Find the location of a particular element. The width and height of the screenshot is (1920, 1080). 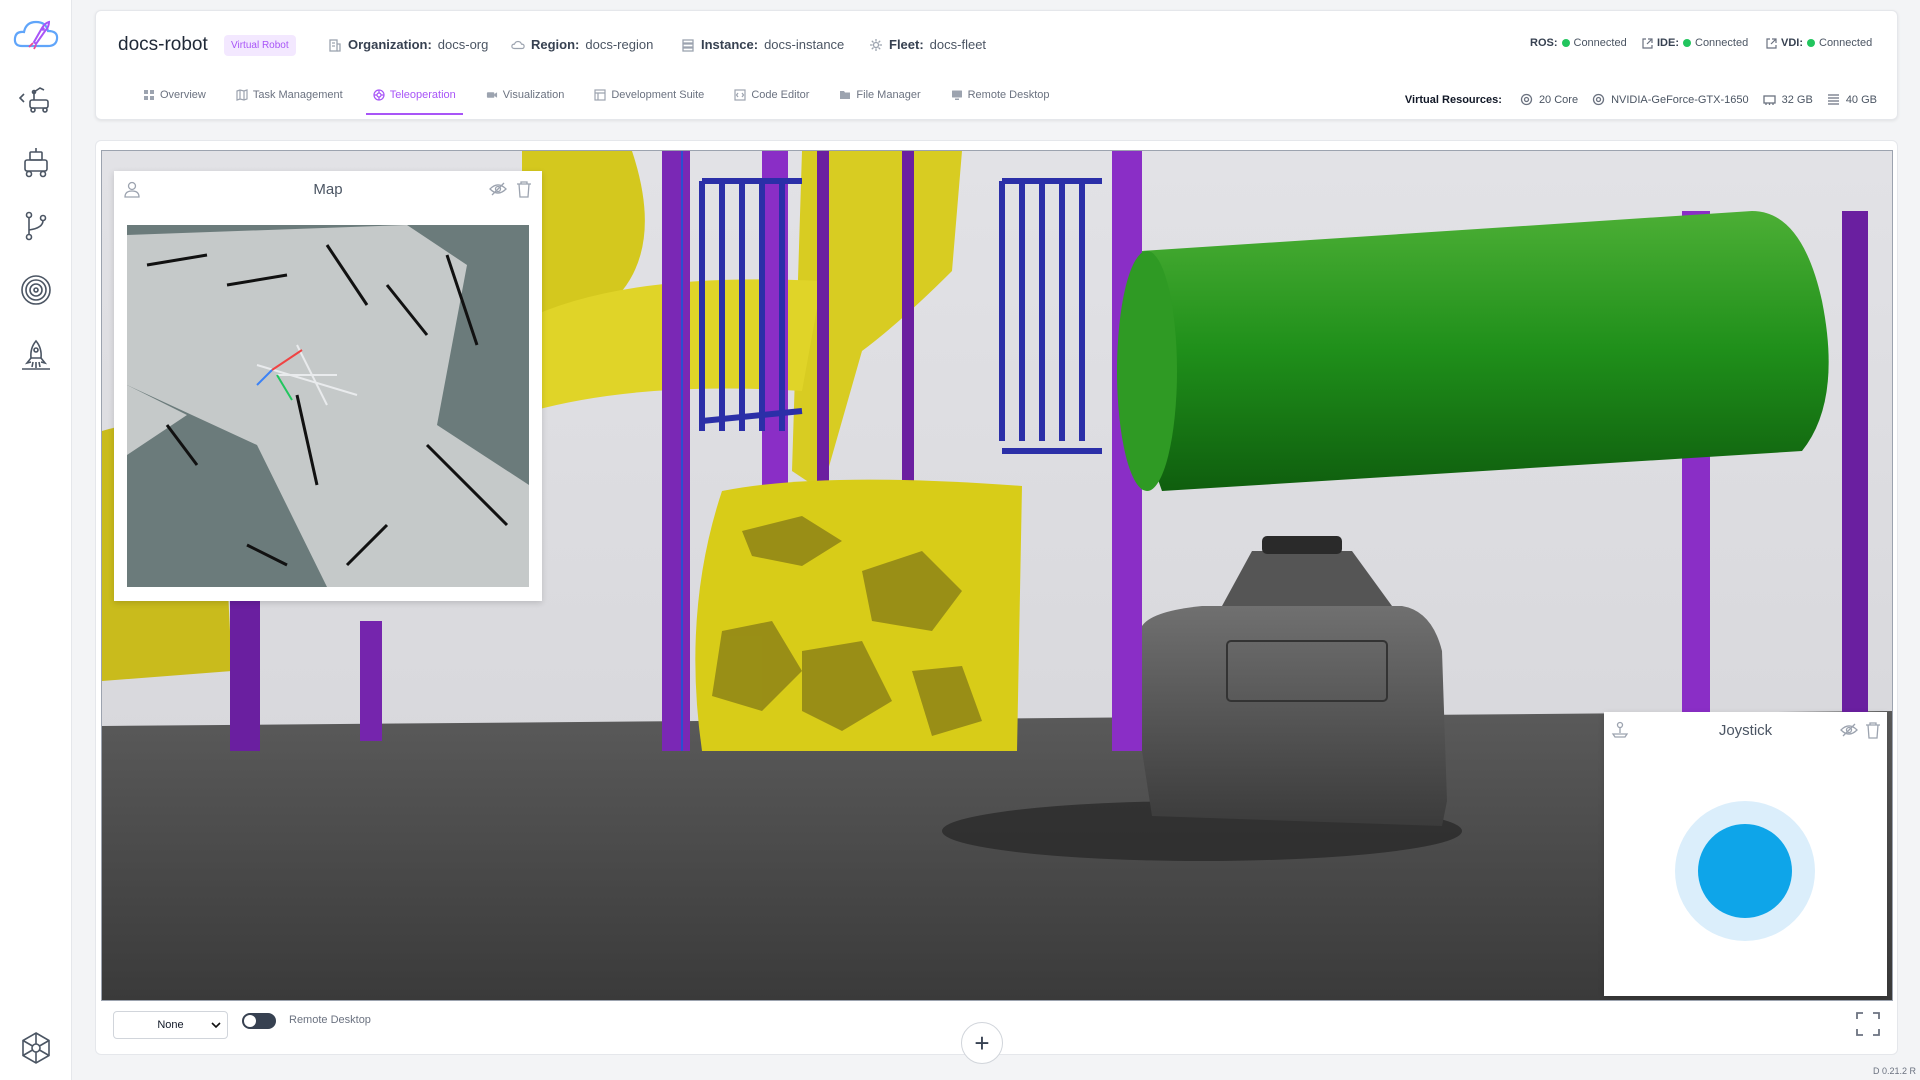

organization-value: docs-org is located at coordinates (463, 44).